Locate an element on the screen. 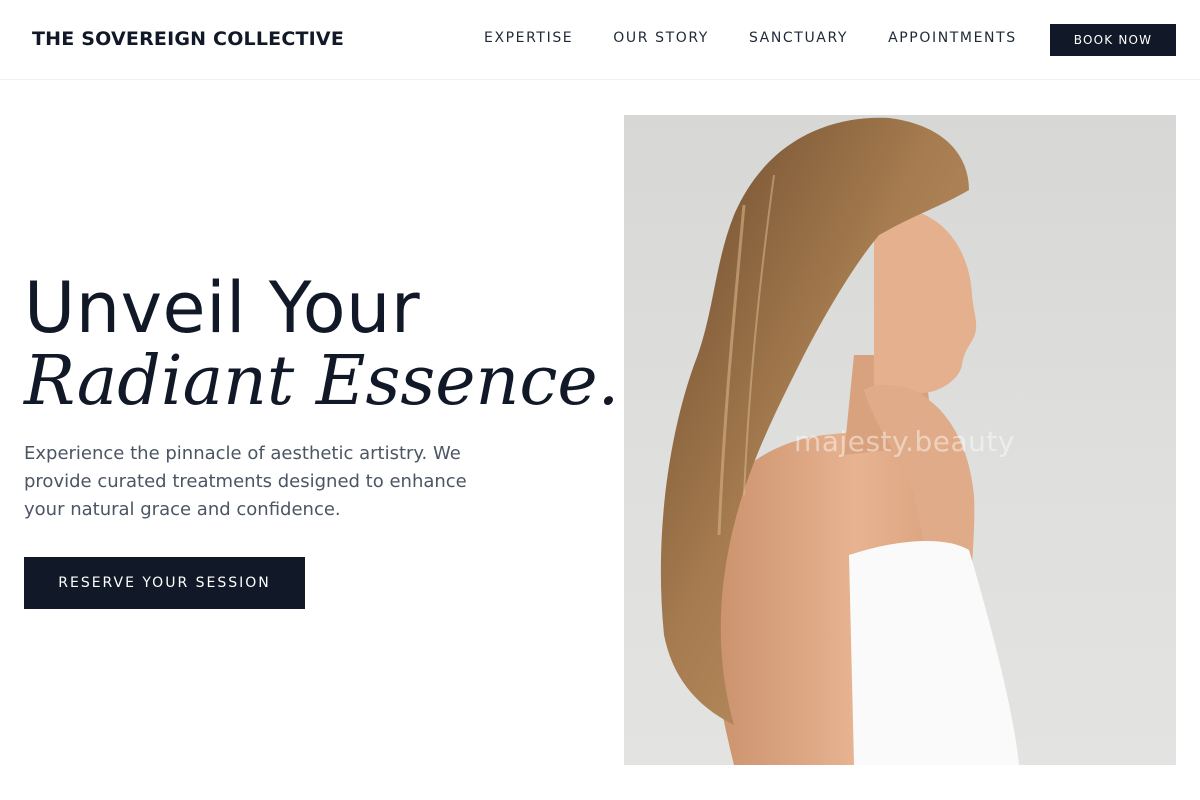 The width and height of the screenshot is (1200, 800). nav-link-sanctuary: SANCTUARY is located at coordinates (798, 38).